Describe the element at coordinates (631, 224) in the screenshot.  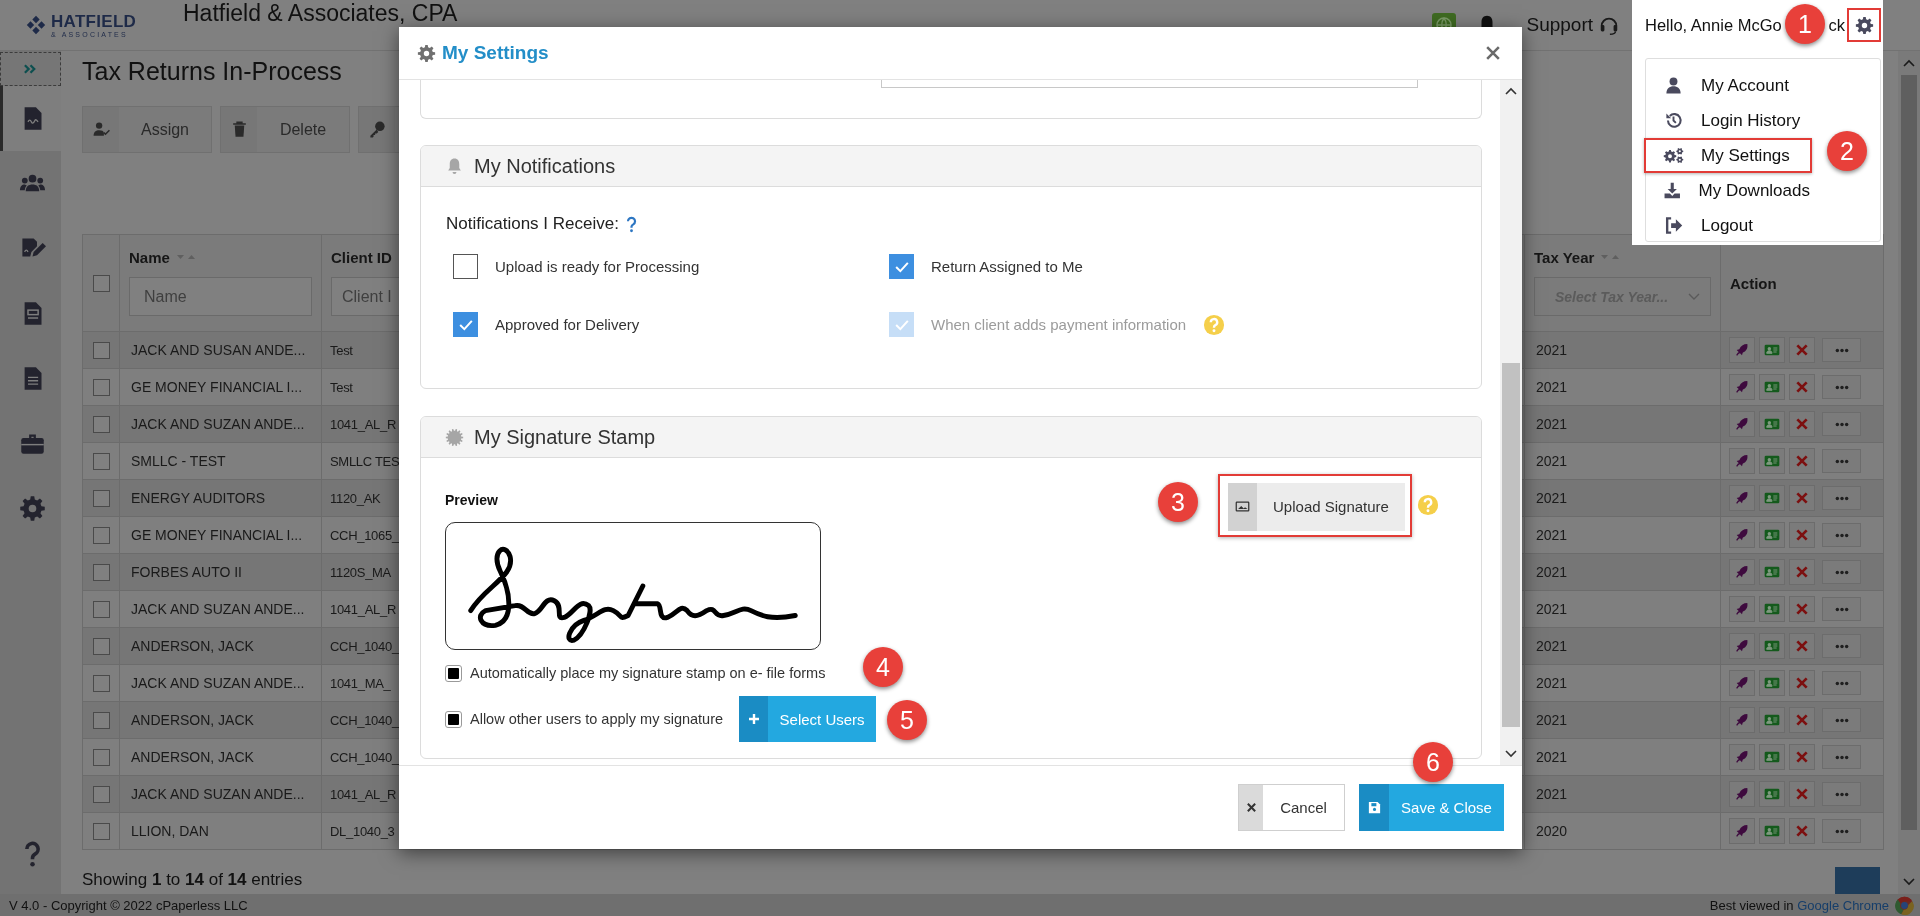
I see `help-icon` at that location.